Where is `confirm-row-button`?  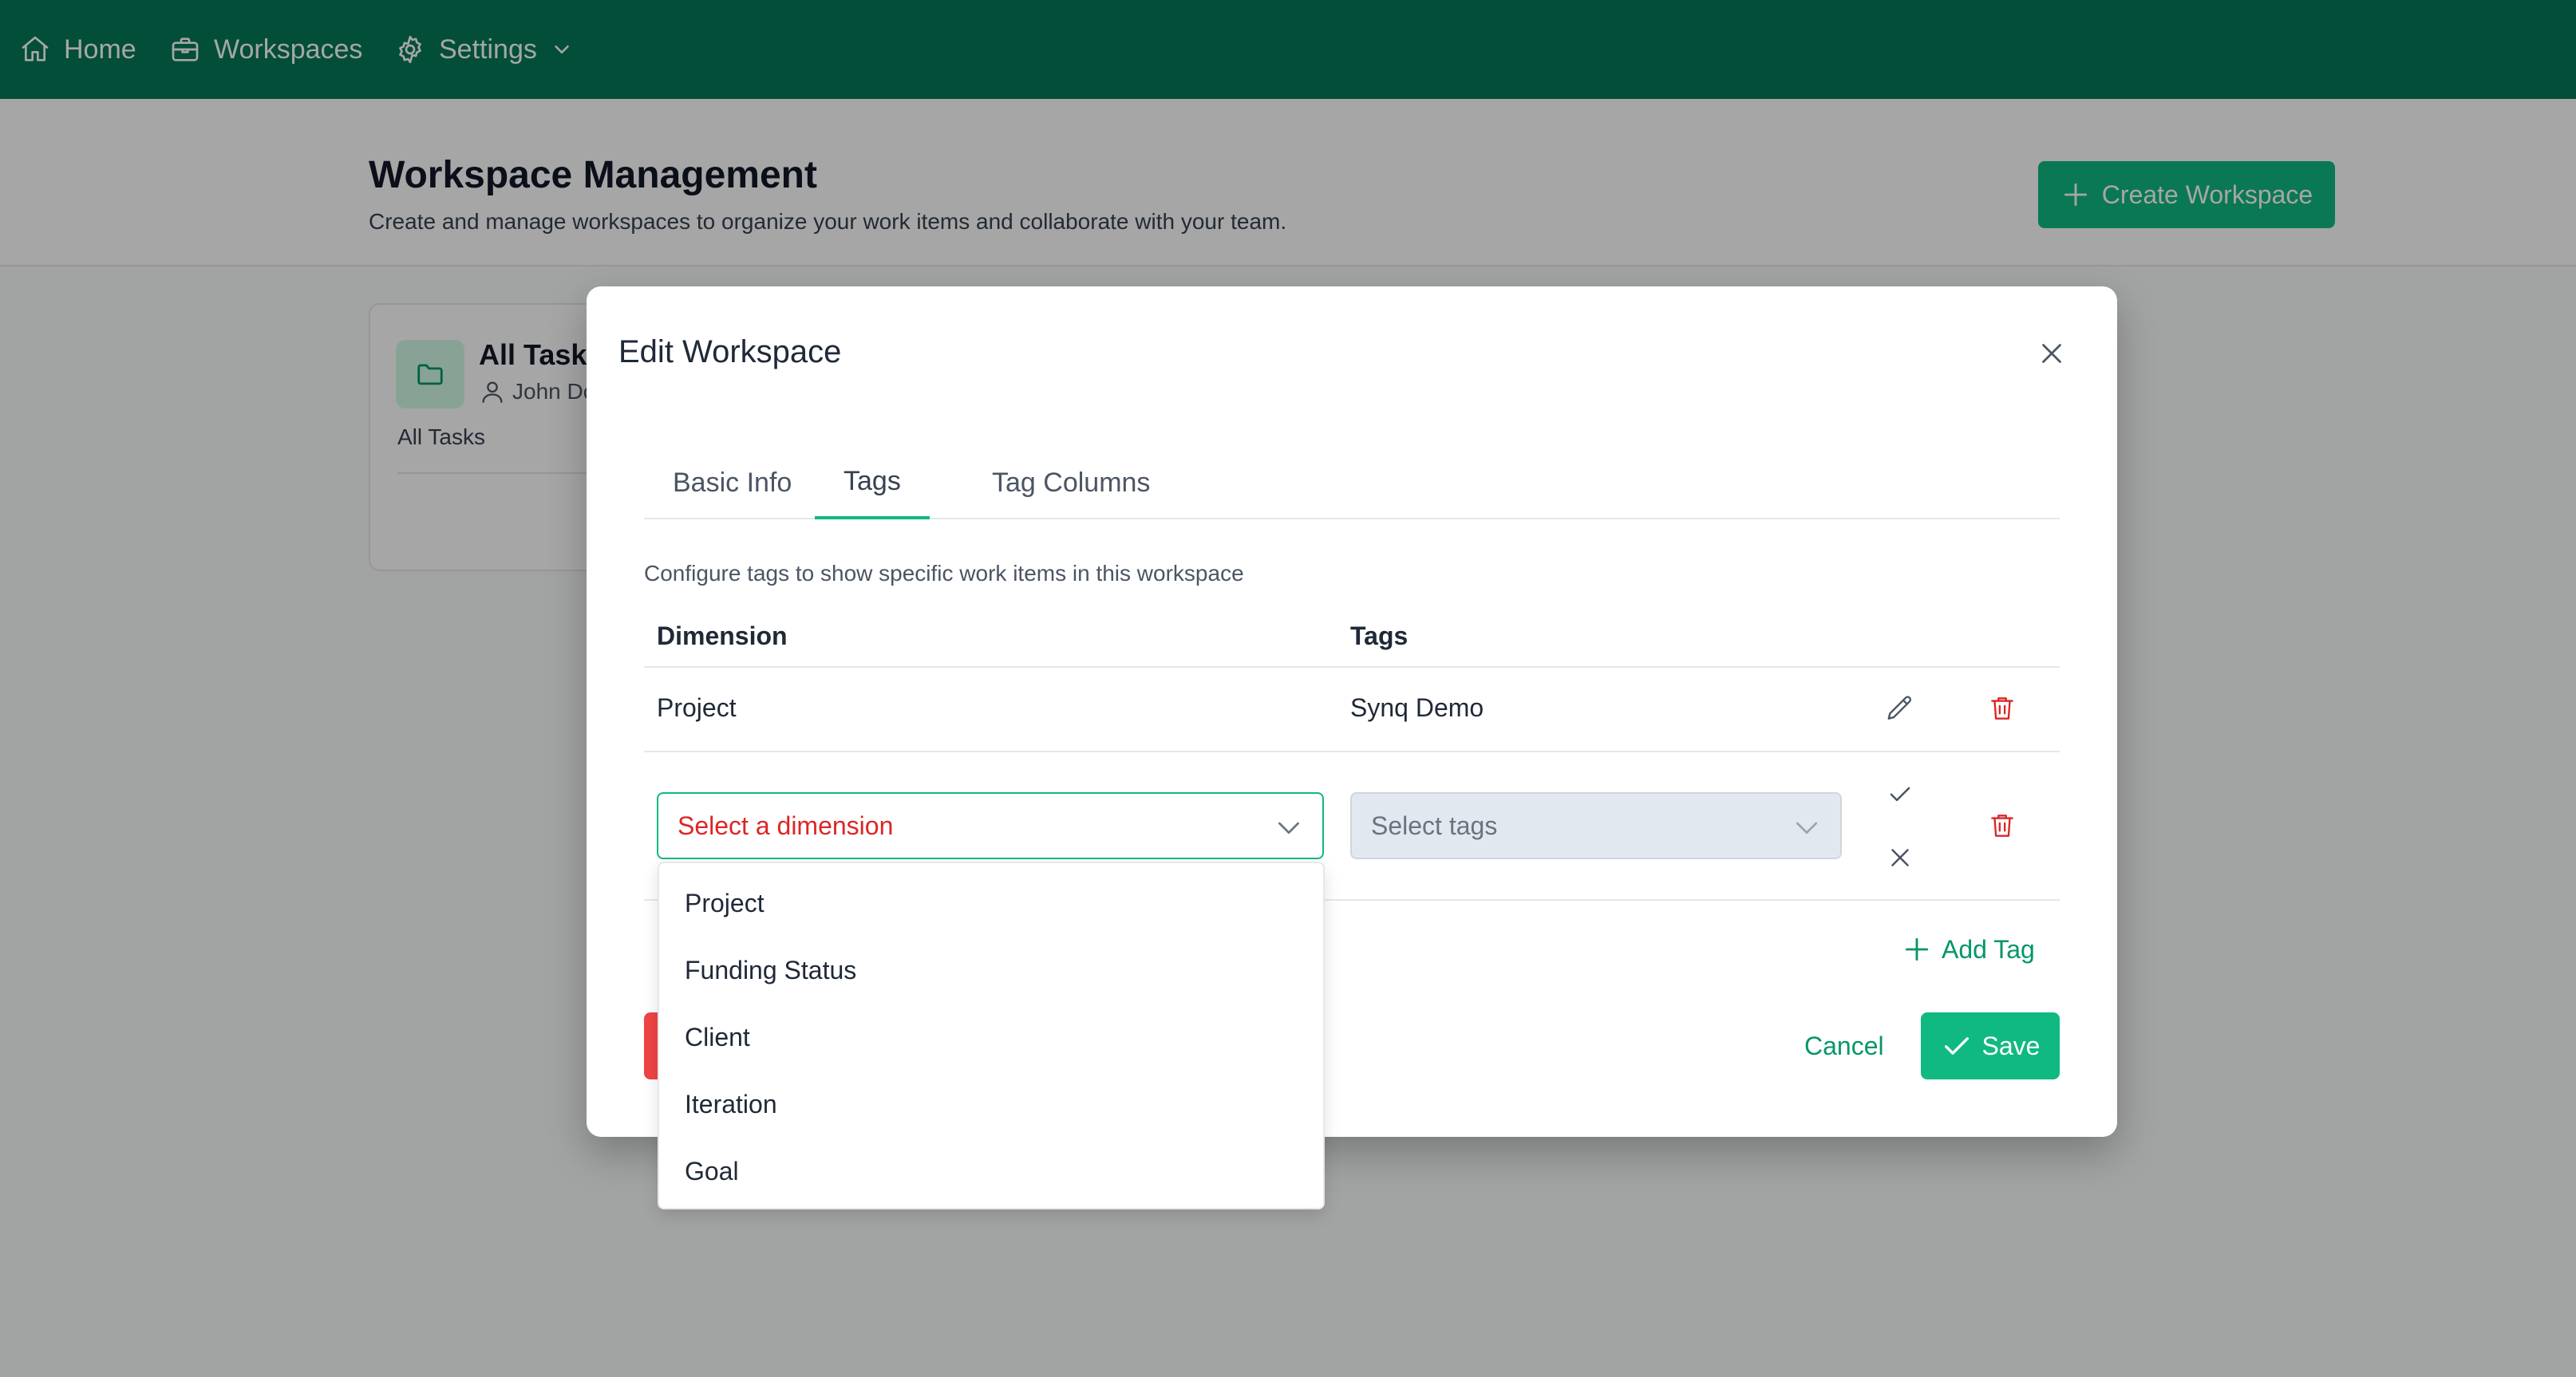 confirm-row-button is located at coordinates (1900, 794).